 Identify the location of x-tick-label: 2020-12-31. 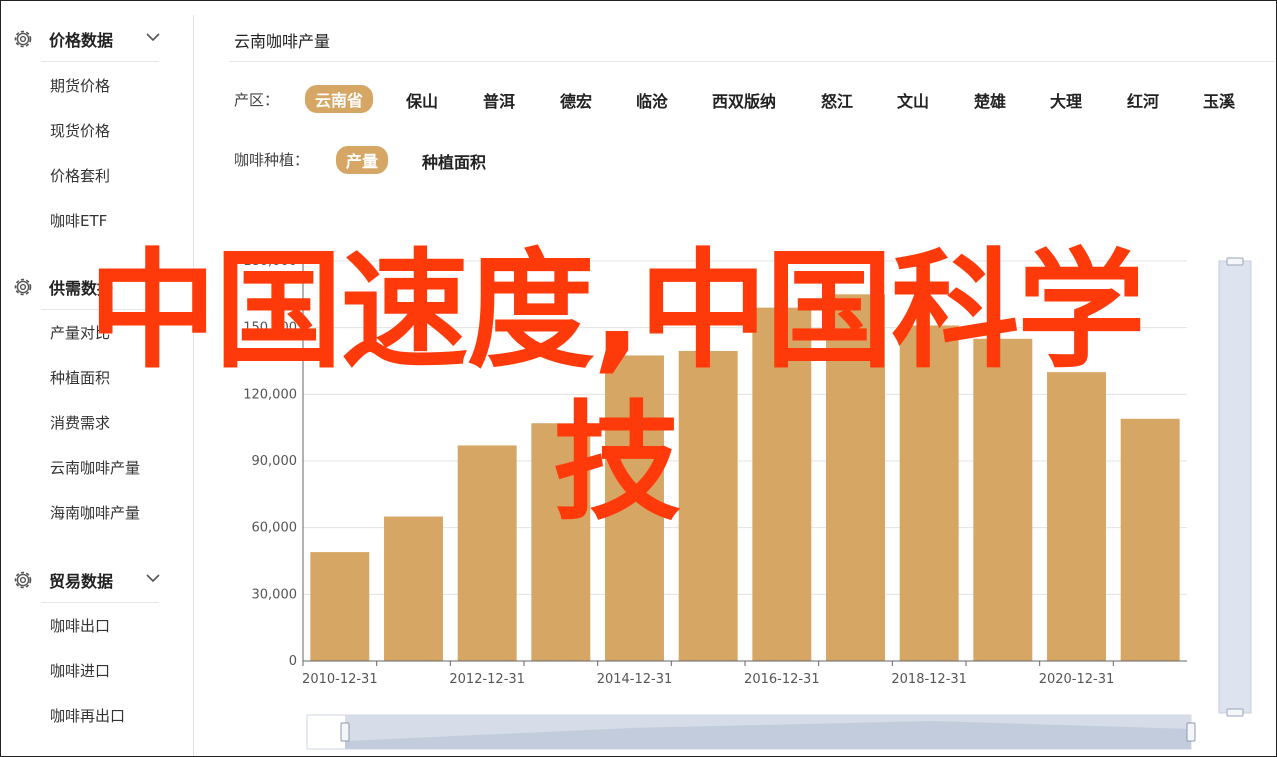
(1077, 679).